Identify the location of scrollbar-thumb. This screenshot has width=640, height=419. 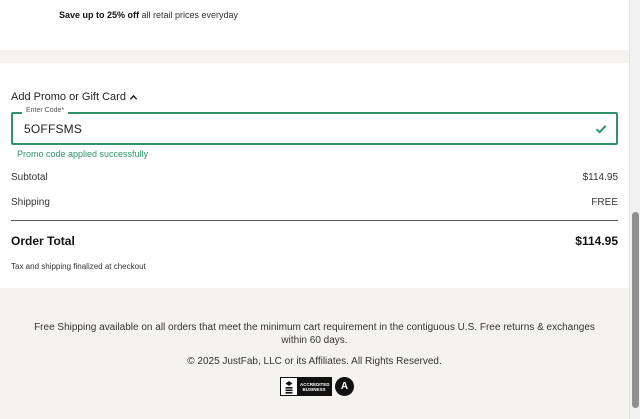
(635, 310).